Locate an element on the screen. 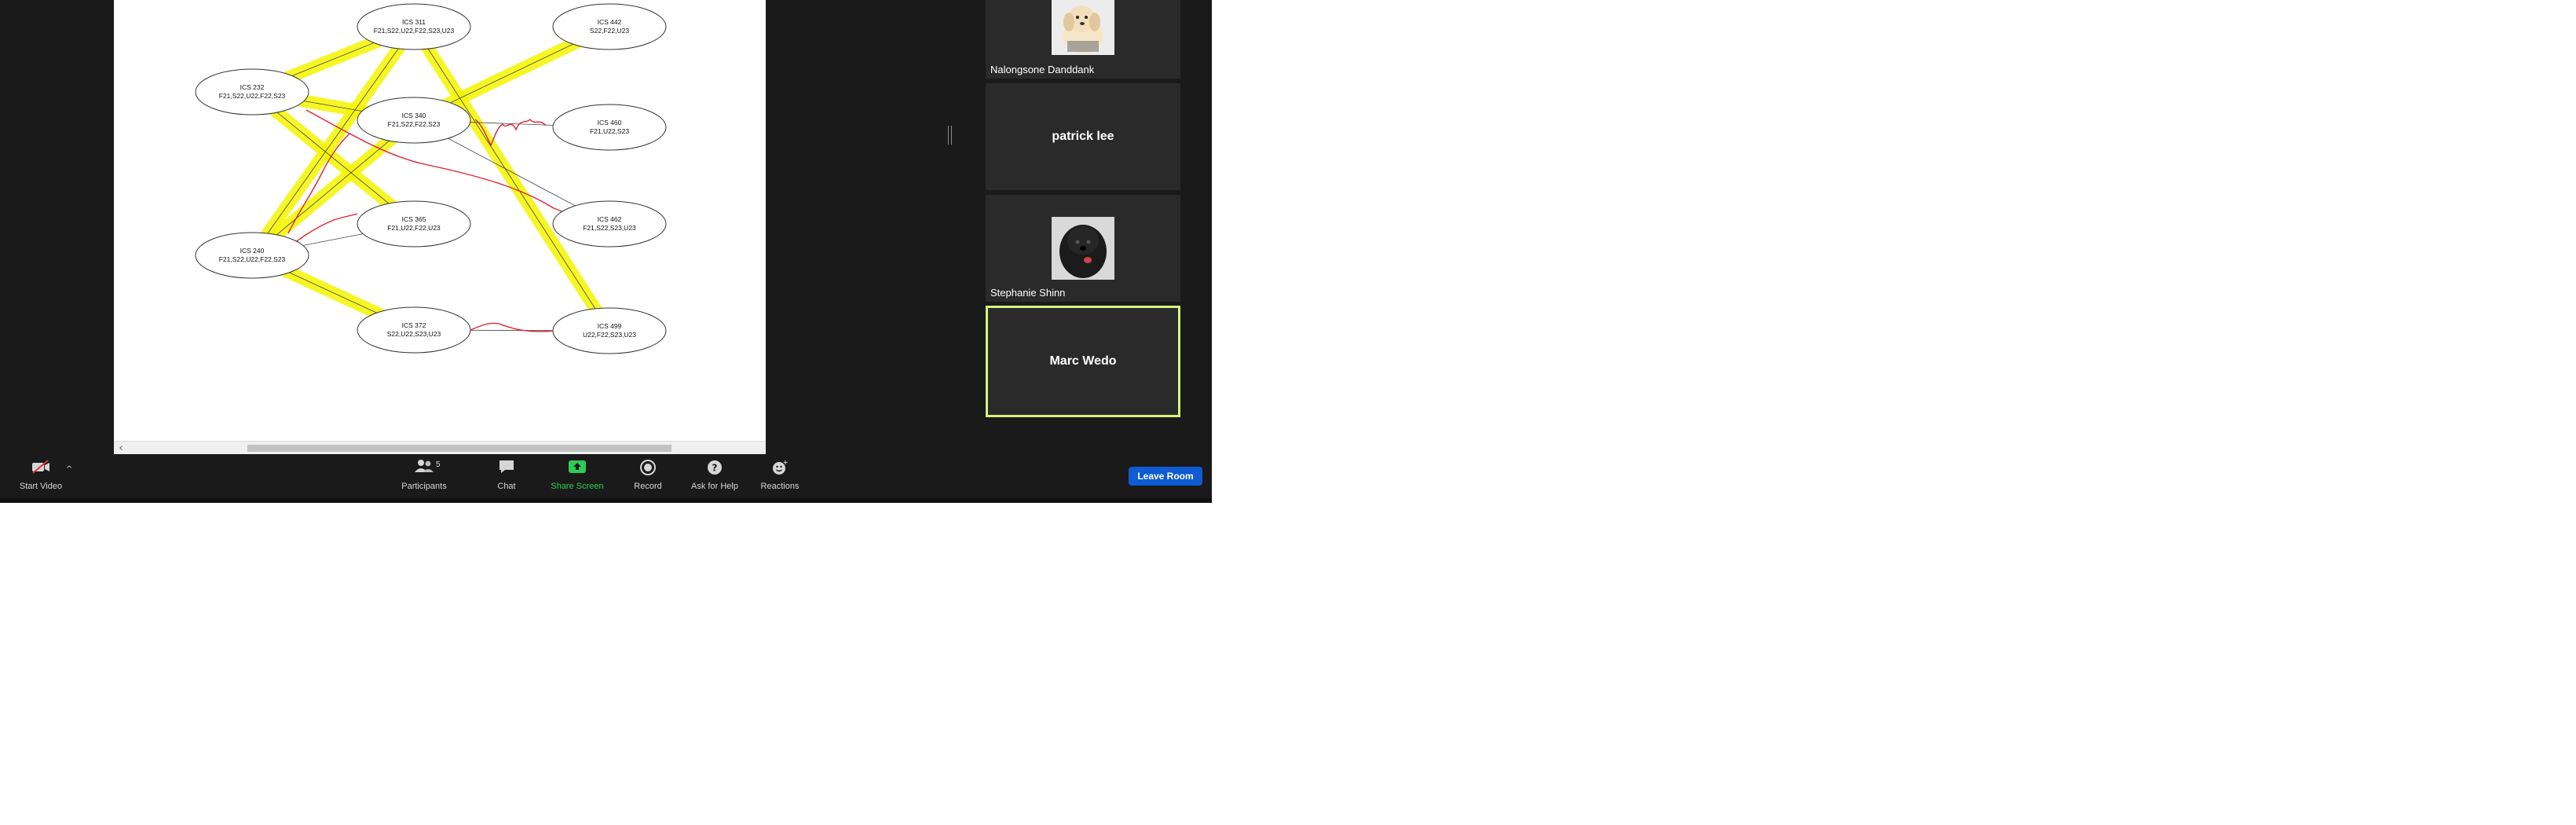 The width and height of the screenshot is (2576, 825). node-terms: S22,U22,S23,U23 is located at coordinates (414, 334).